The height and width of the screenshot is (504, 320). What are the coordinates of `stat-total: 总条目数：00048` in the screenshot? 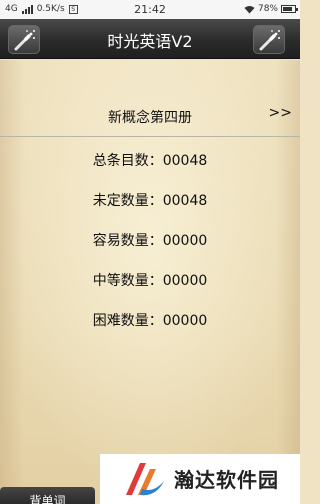 It's located at (150, 161).